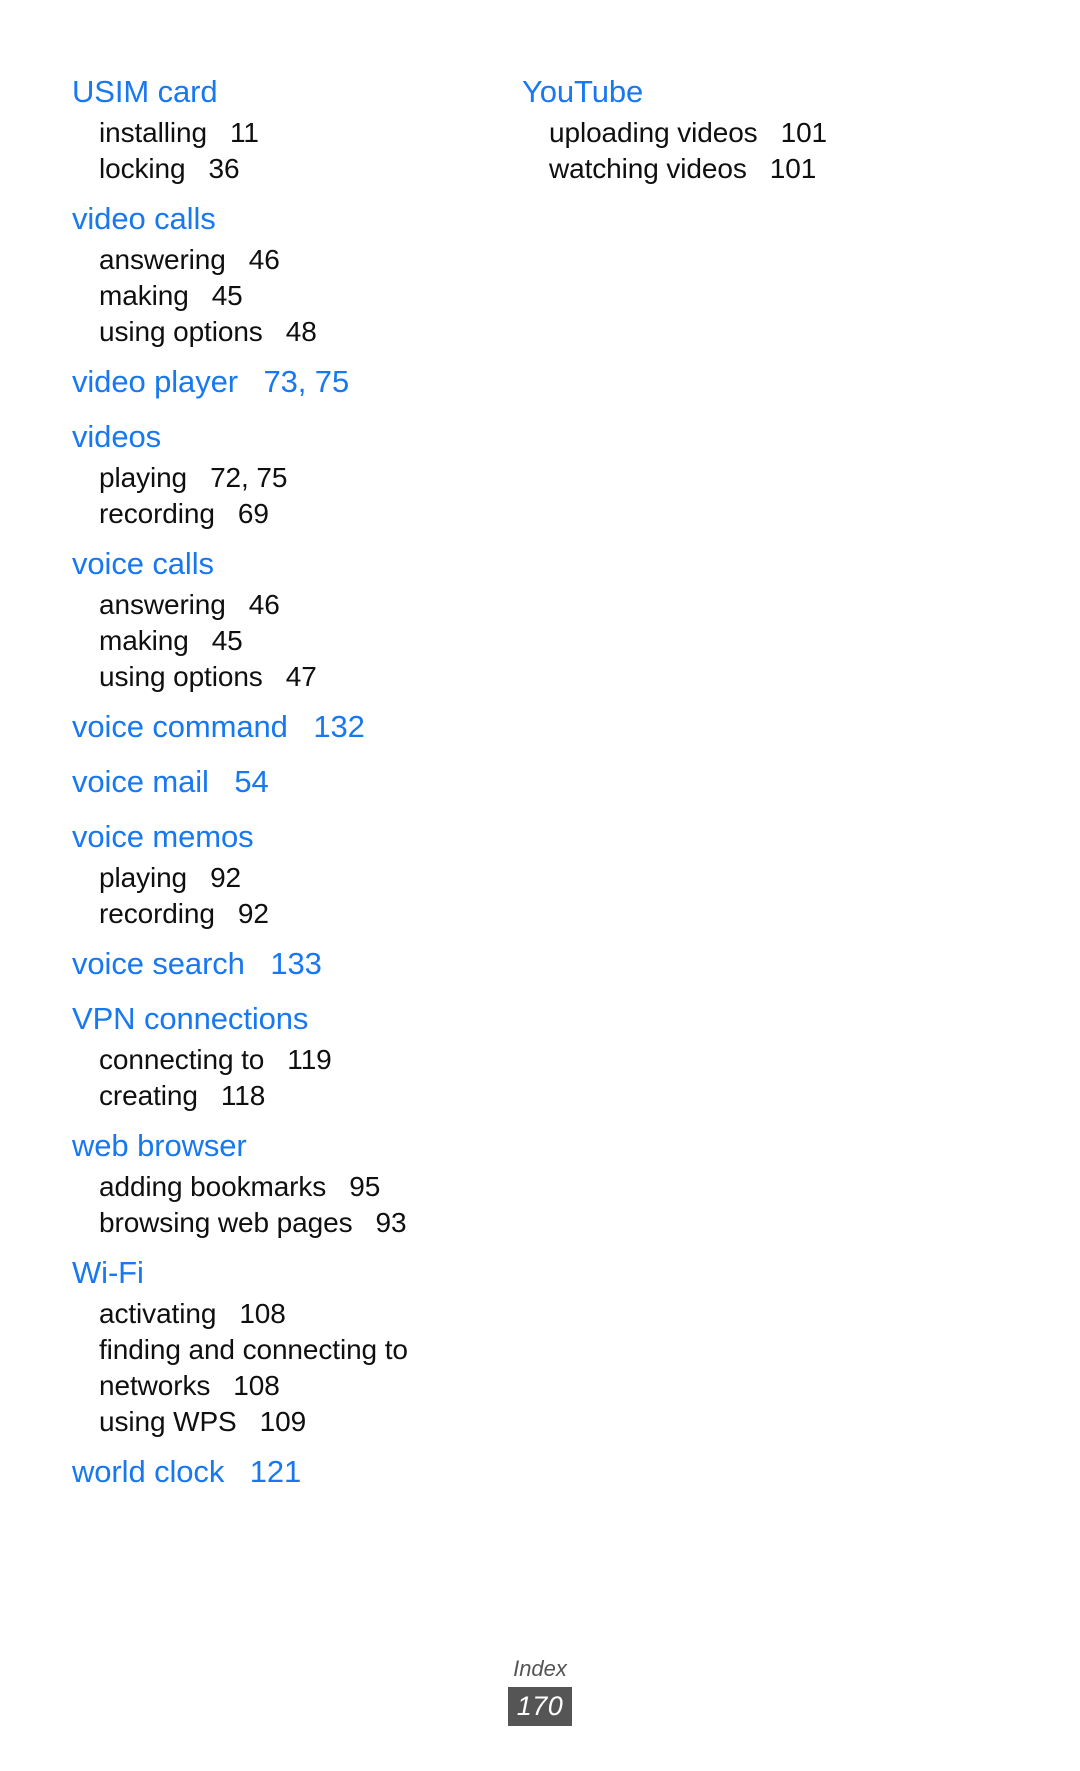 The height and width of the screenshot is (1771, 1080). Describe the element at coordinates (540, 1706) in the screenshot. I see `page-number-badge: 170` at that location.